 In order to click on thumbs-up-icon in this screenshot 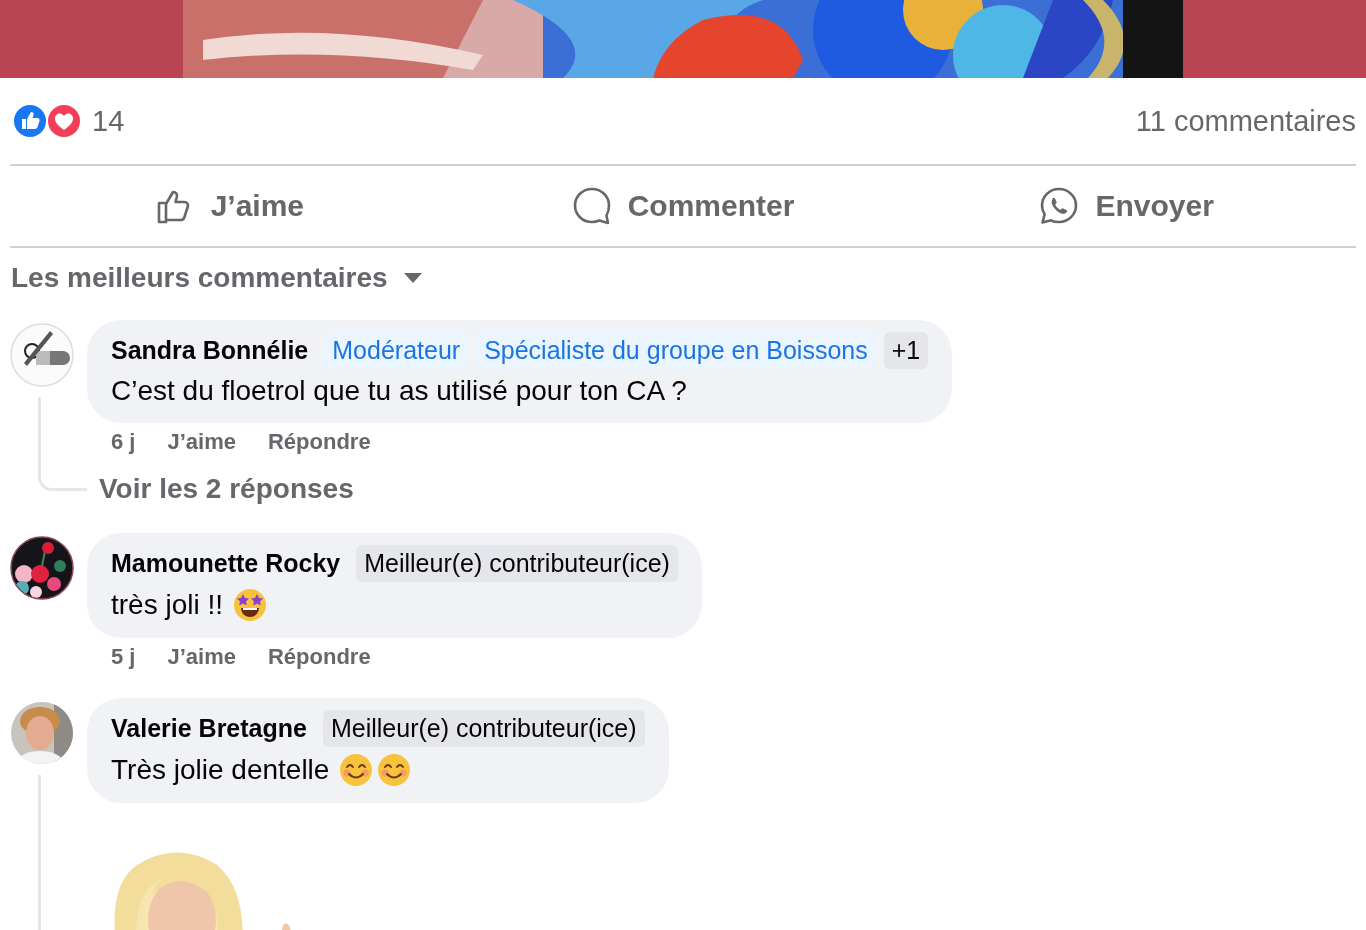, I will do `click(30, 121)`.